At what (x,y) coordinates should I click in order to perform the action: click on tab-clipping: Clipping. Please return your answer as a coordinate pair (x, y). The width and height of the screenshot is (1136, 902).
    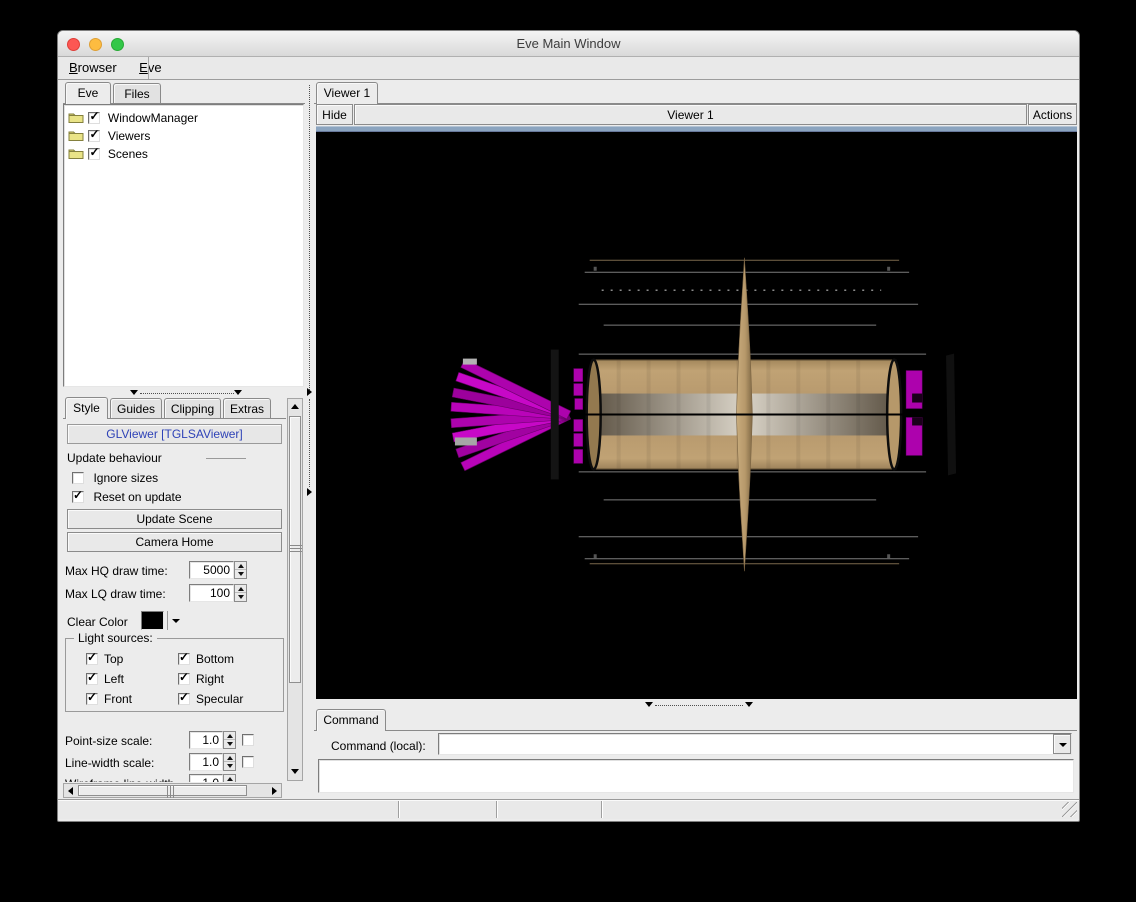
    Looking at the image, I should click on (192, 408).